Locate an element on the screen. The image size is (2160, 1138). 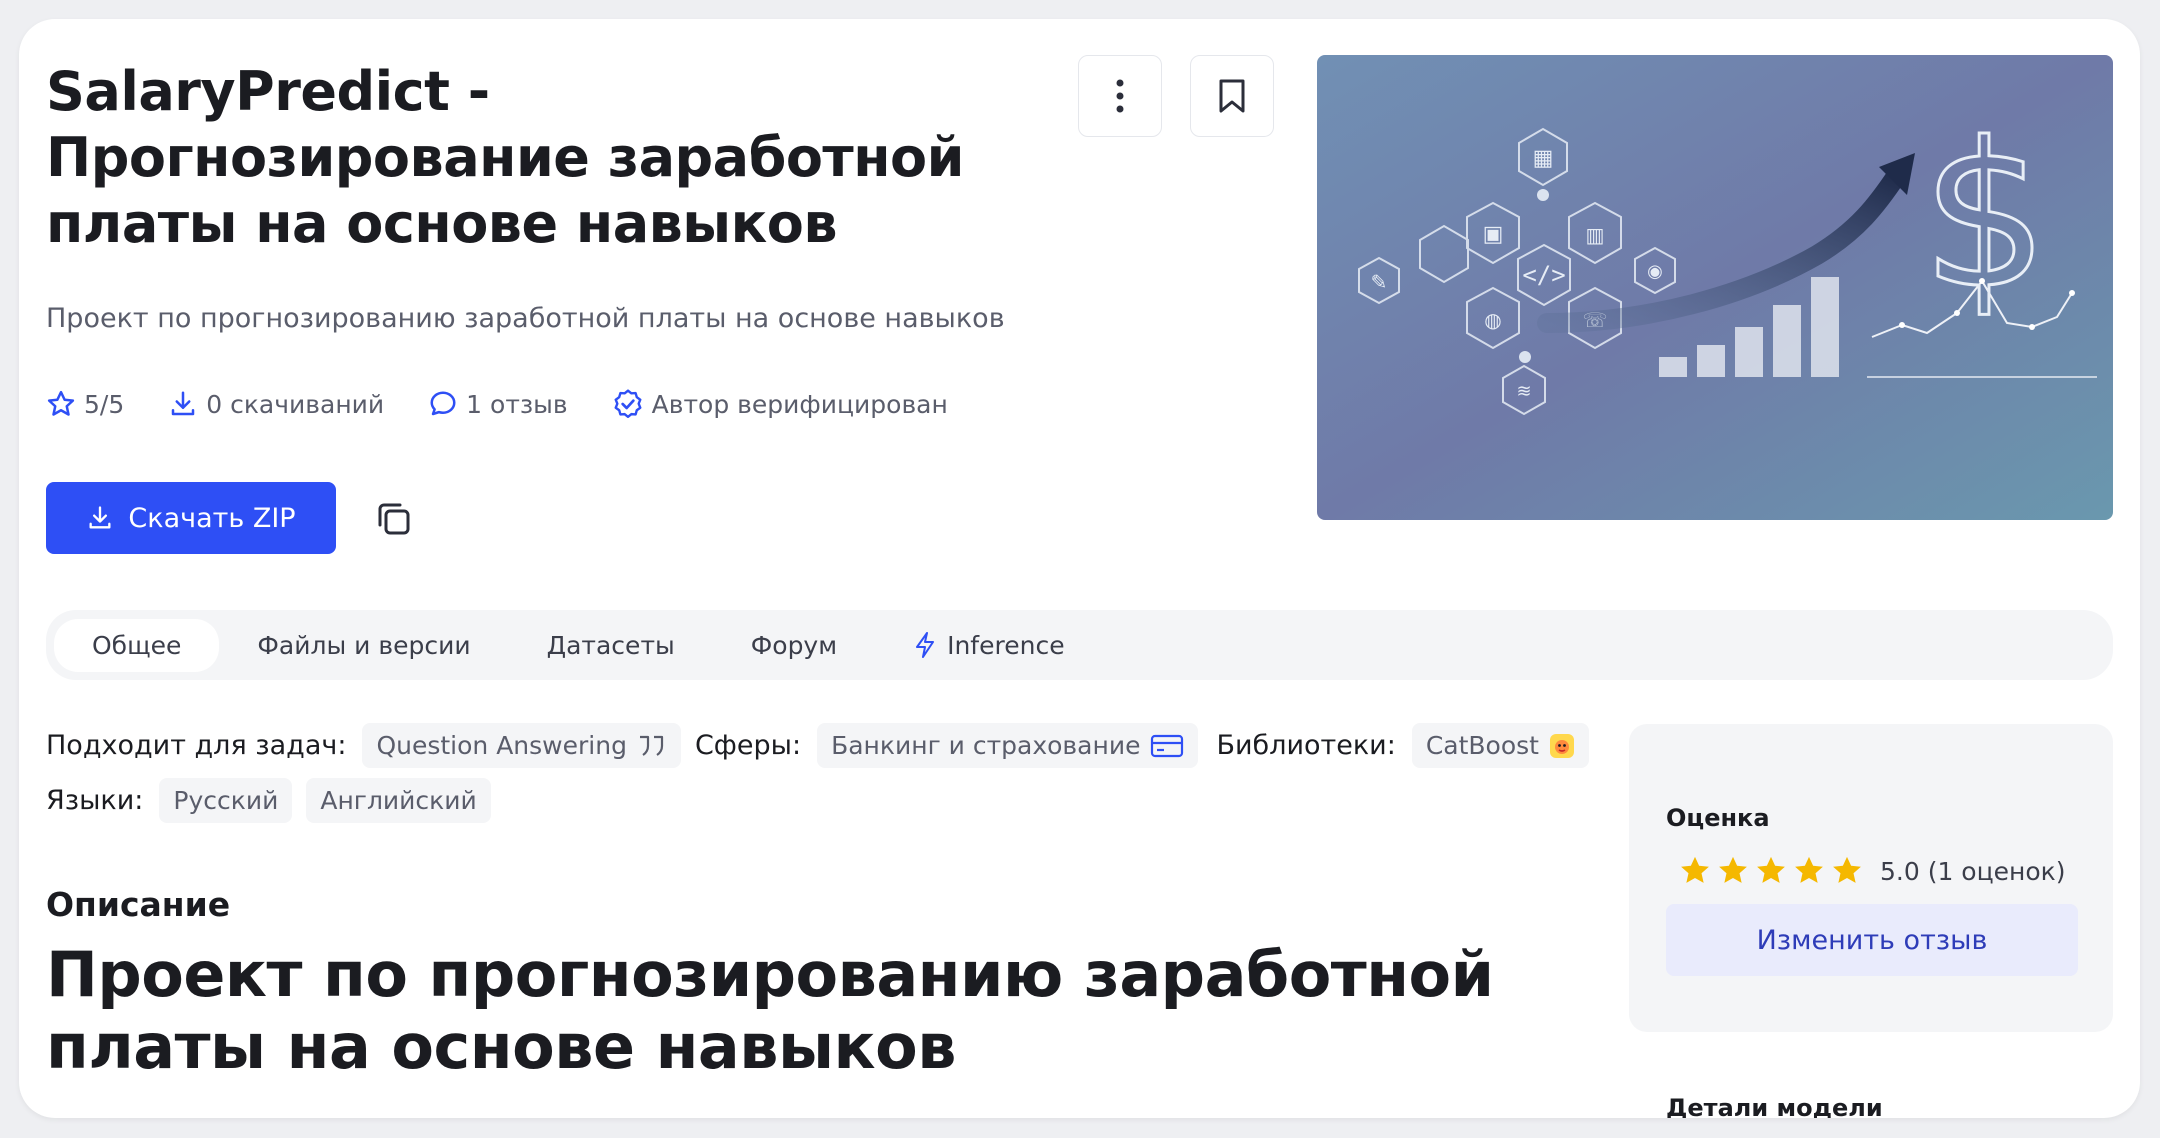
sphere-chip: Банкинг и страхование is located at coordinates (1008, 745).